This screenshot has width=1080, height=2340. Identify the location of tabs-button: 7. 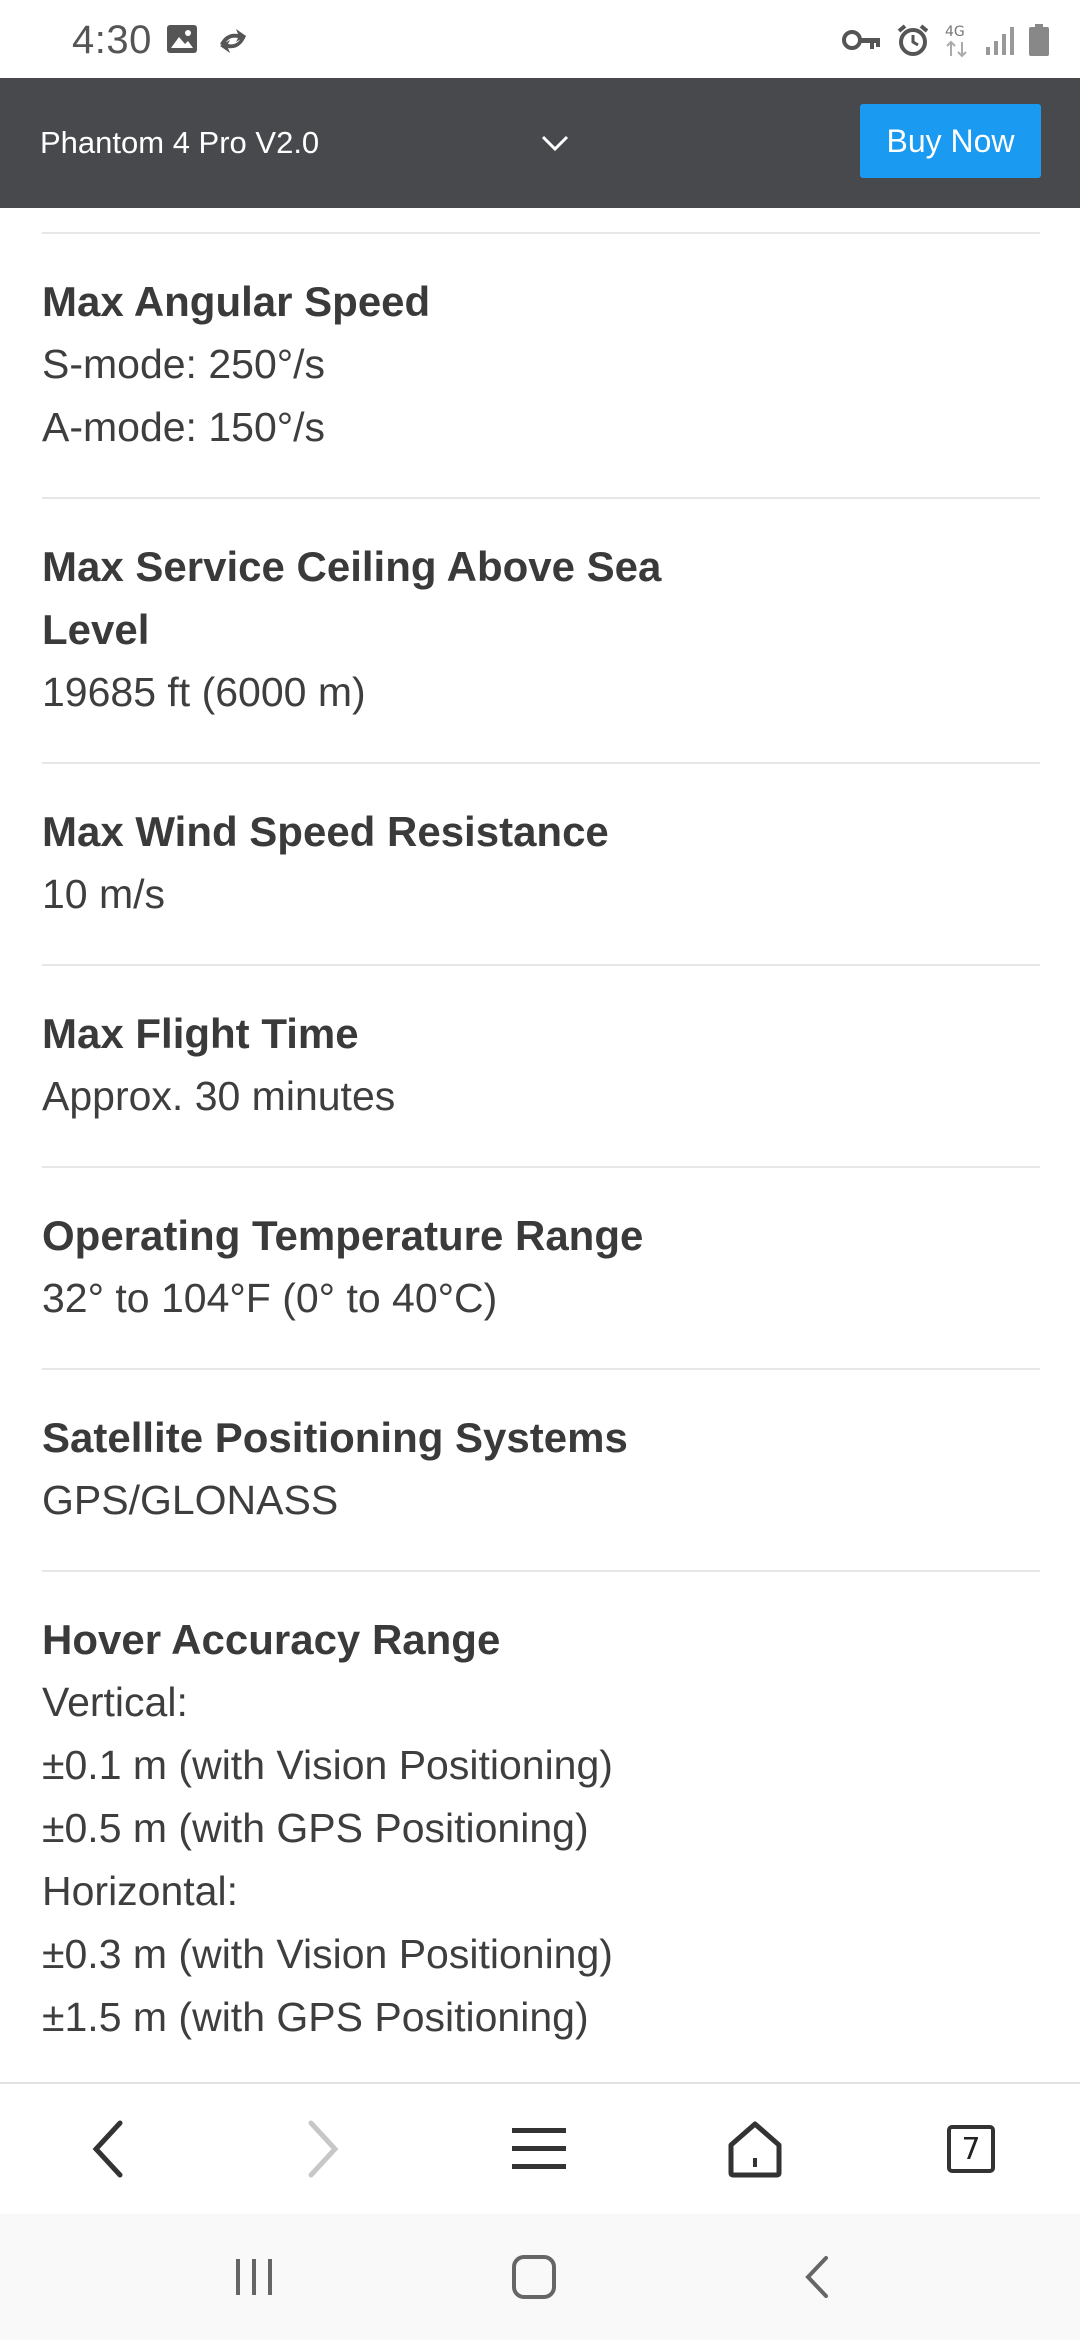
(971, 2149).